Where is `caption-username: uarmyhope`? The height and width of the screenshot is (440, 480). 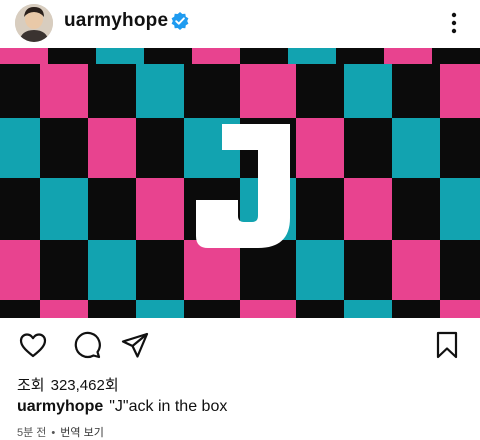 caption-username: uarmyhope is located at coordinates (60, 406).